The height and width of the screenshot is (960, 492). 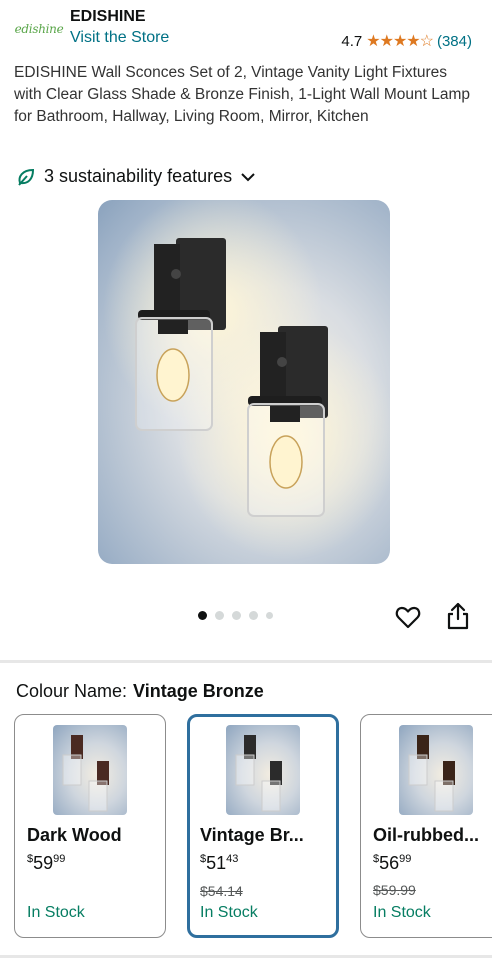 What do you see at coordinates (248, 176) in the screenshot?
I see `chevron-down-icon` at bounding box center [248, 176].